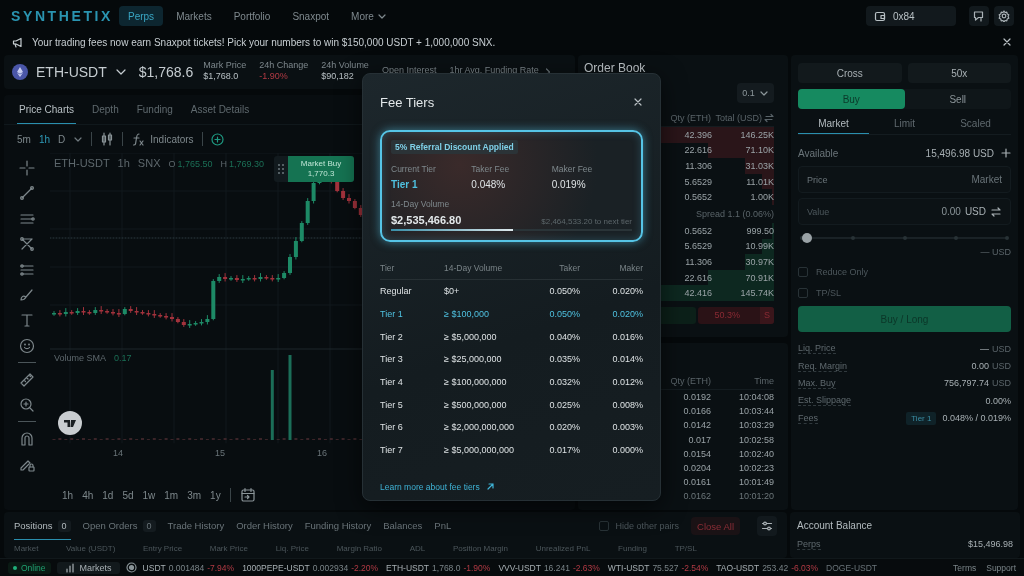 The image size is (1024, 576). I want to click on value-input: 0.00, so click(897, 211).